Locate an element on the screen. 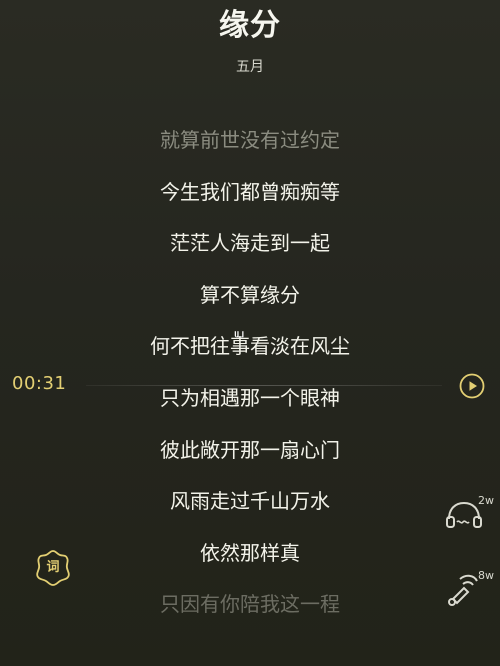 The width and height of the screenshot is (500, 666). lyric-line: 算不算缘分 is located at coordinates (250, 294).